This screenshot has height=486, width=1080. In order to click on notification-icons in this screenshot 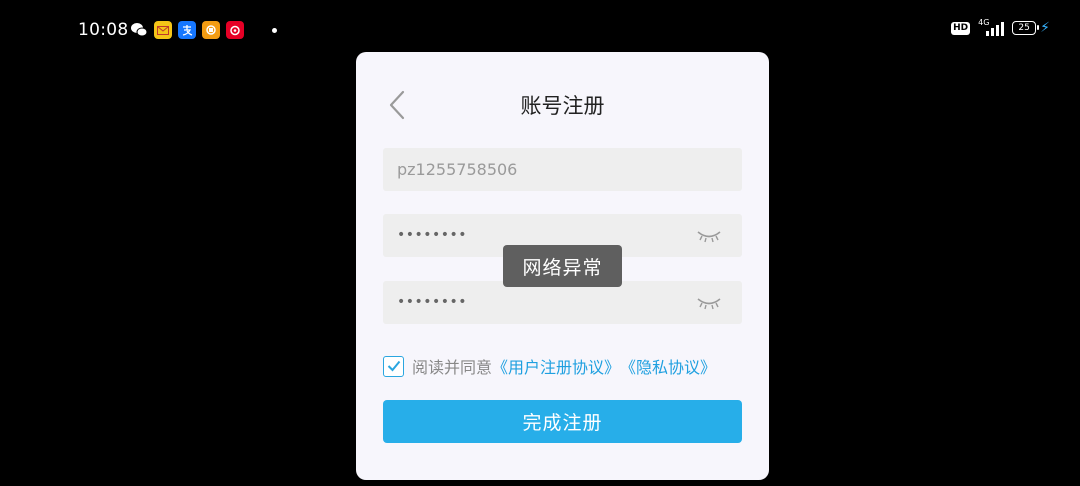, I will do `click(203, 30)`.